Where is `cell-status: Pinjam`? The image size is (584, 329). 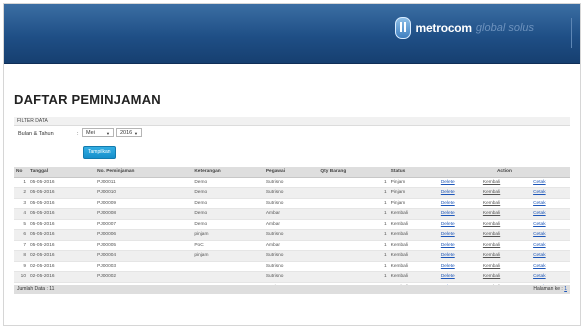
cell-status: Pinjam is located at coordinates (413, 193).